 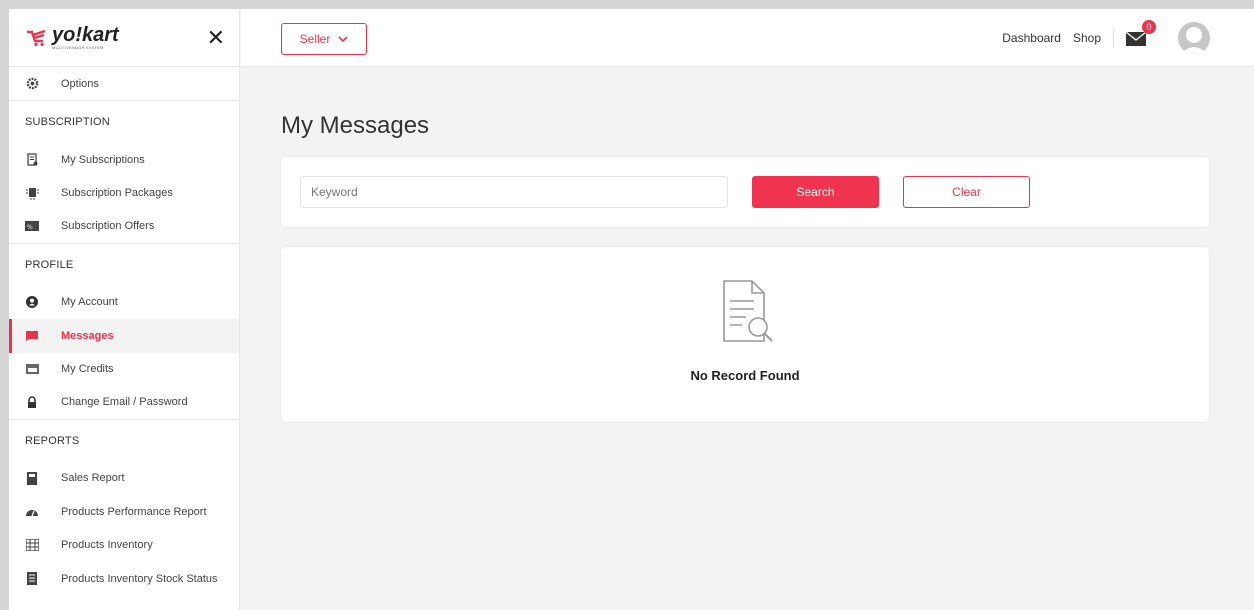 I want to click on role-select-dropdown: Seller, so click(x=324, y=39).